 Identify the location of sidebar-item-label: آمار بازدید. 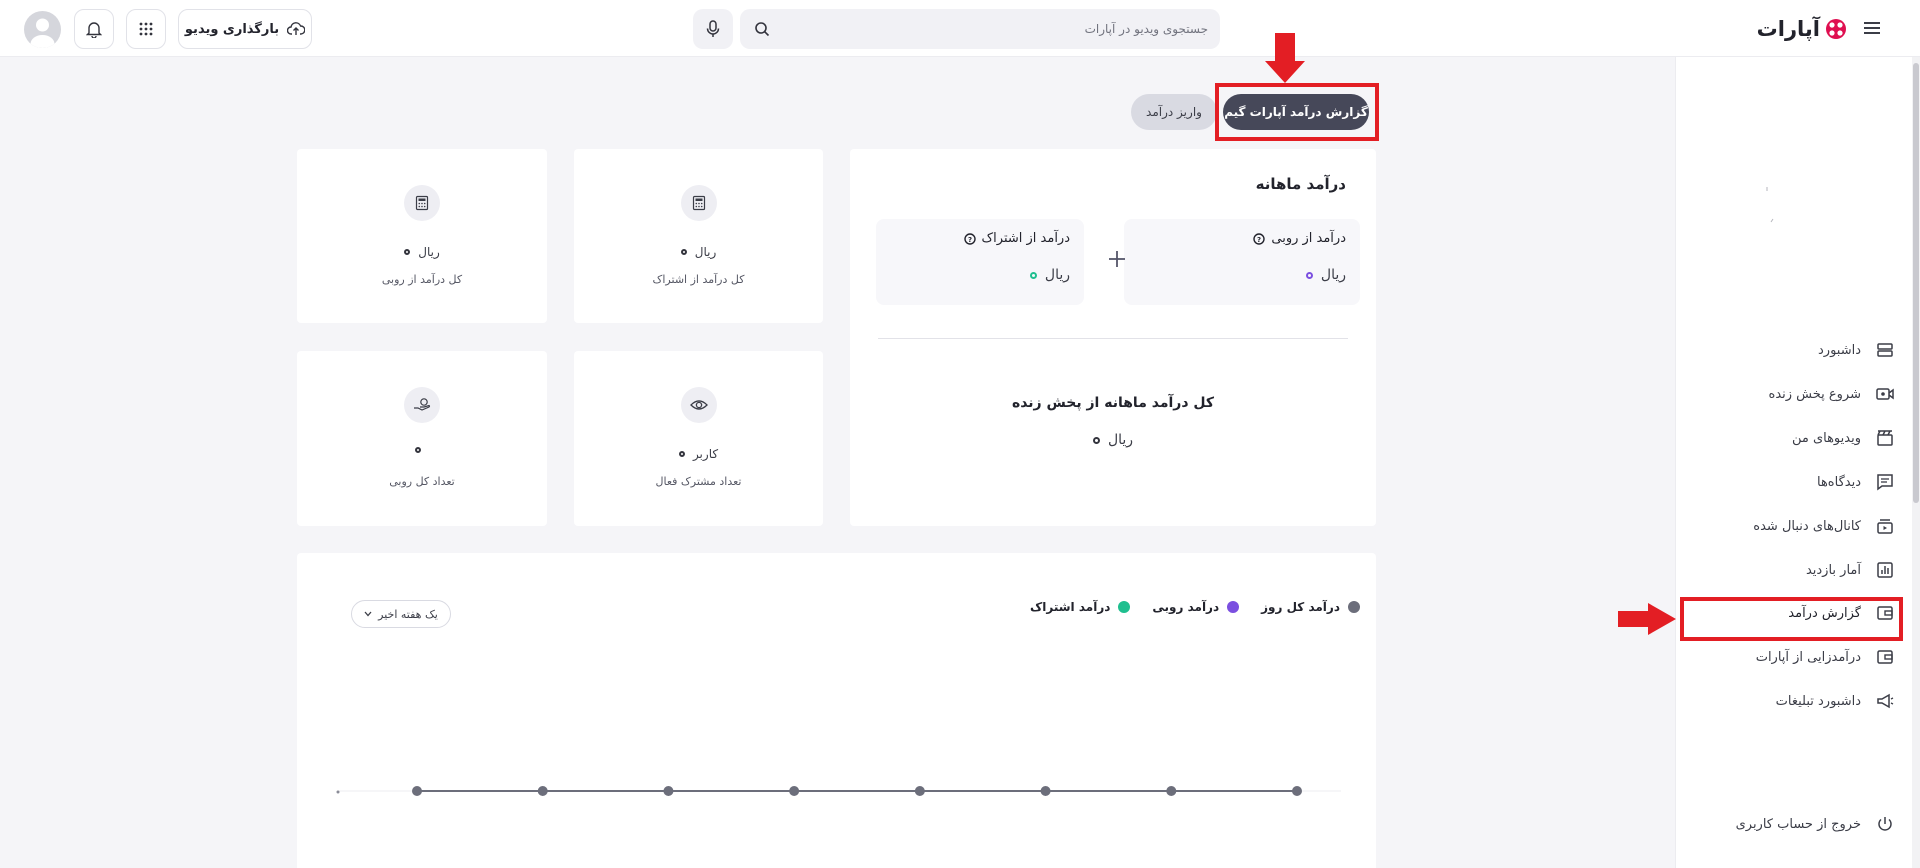
(1833, 570).